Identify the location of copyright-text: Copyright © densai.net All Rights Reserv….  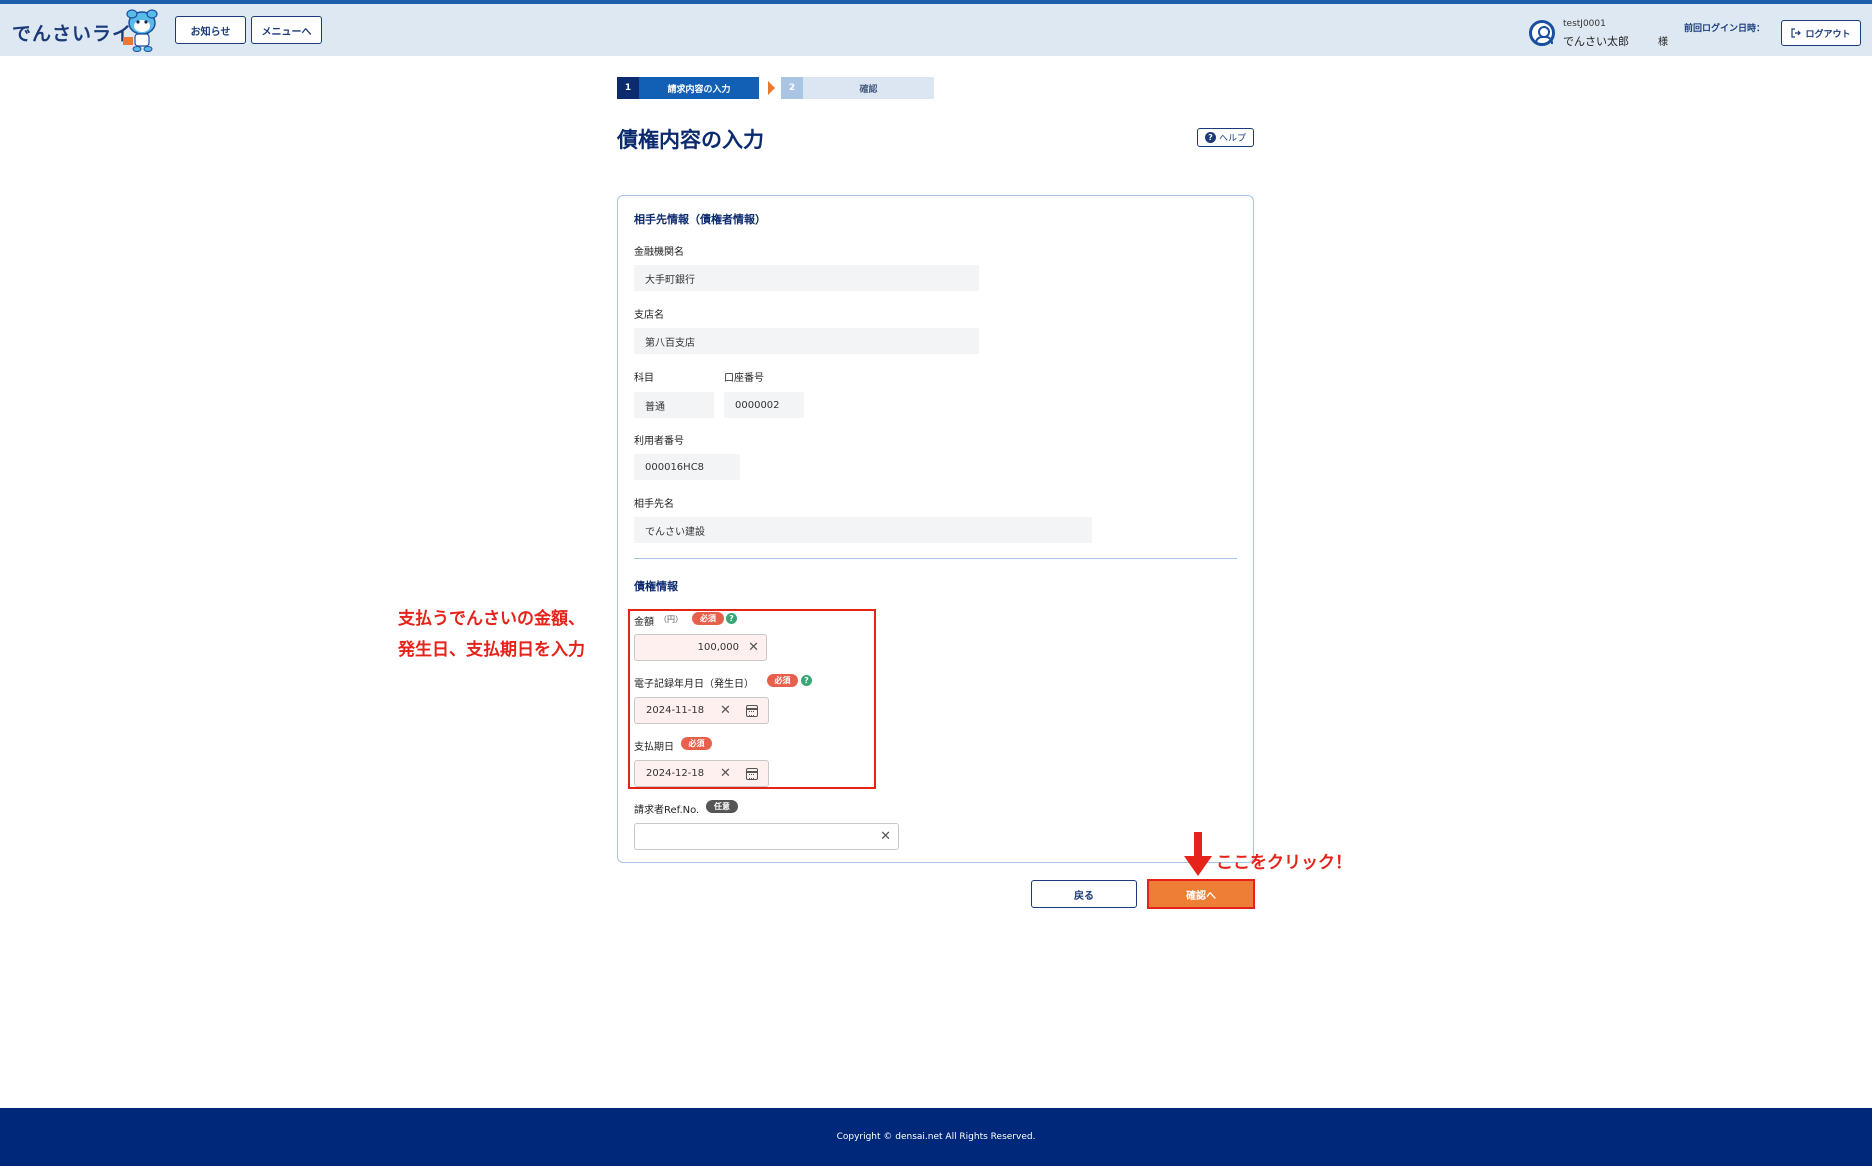
(936, 1137).